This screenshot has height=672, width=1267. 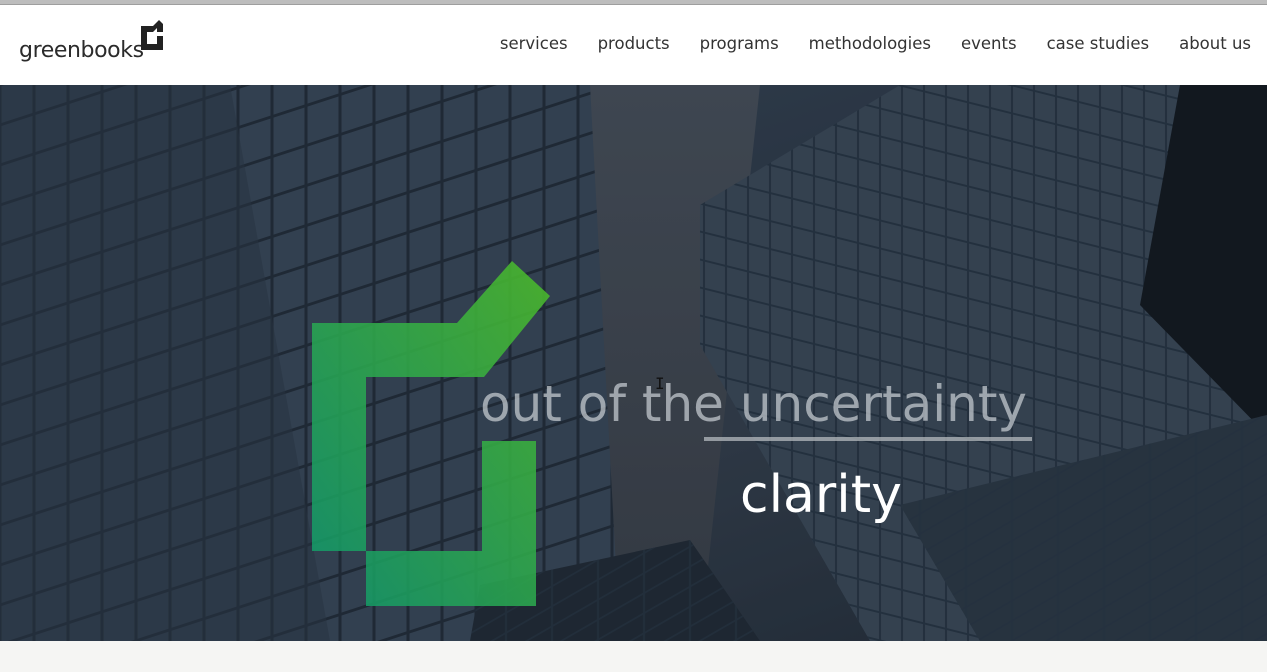 What do you see at coordinates (660, 383) in the screenshot?
I see `text-cursor-icon: I` at bounding box center [660, 383].